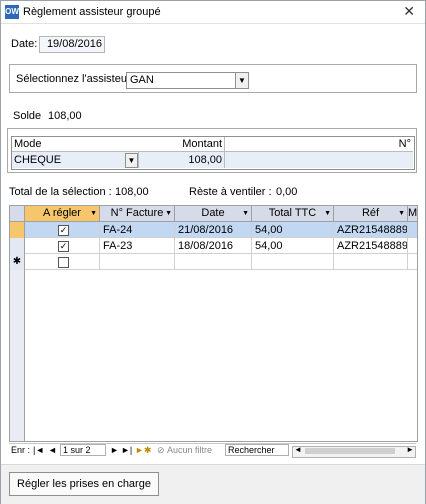  What do you see at coordinates (38, 160) in the screenshot?
I see `mode-value: CHEQUE` at bounding box center [38, 160].